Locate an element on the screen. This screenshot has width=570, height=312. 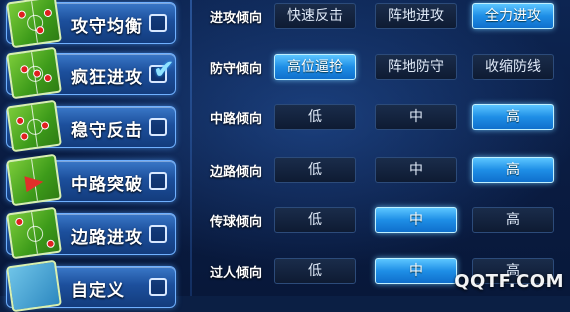
setting-option-button: 阵地防守 is located at coordinates (416, 67).